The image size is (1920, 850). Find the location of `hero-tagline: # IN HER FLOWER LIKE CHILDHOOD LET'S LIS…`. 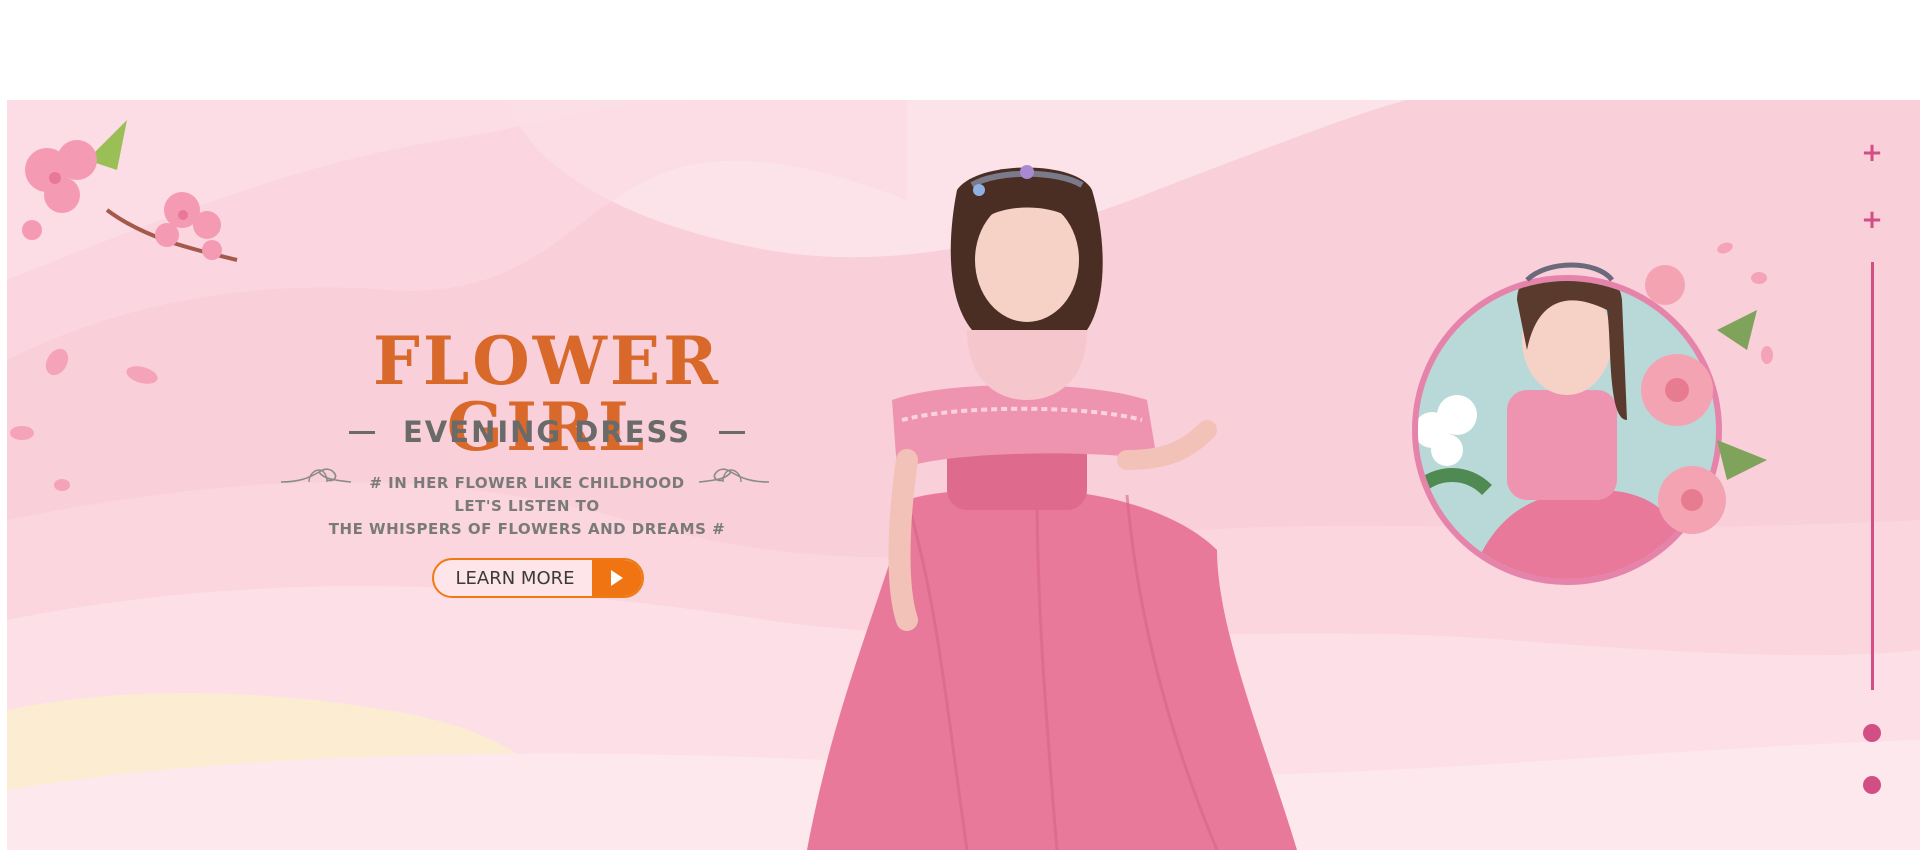

hero-tagline: # IN HER FLOWER LIKE CHILDHOOD LET'S LIS… is located at coordinates (527, 506).